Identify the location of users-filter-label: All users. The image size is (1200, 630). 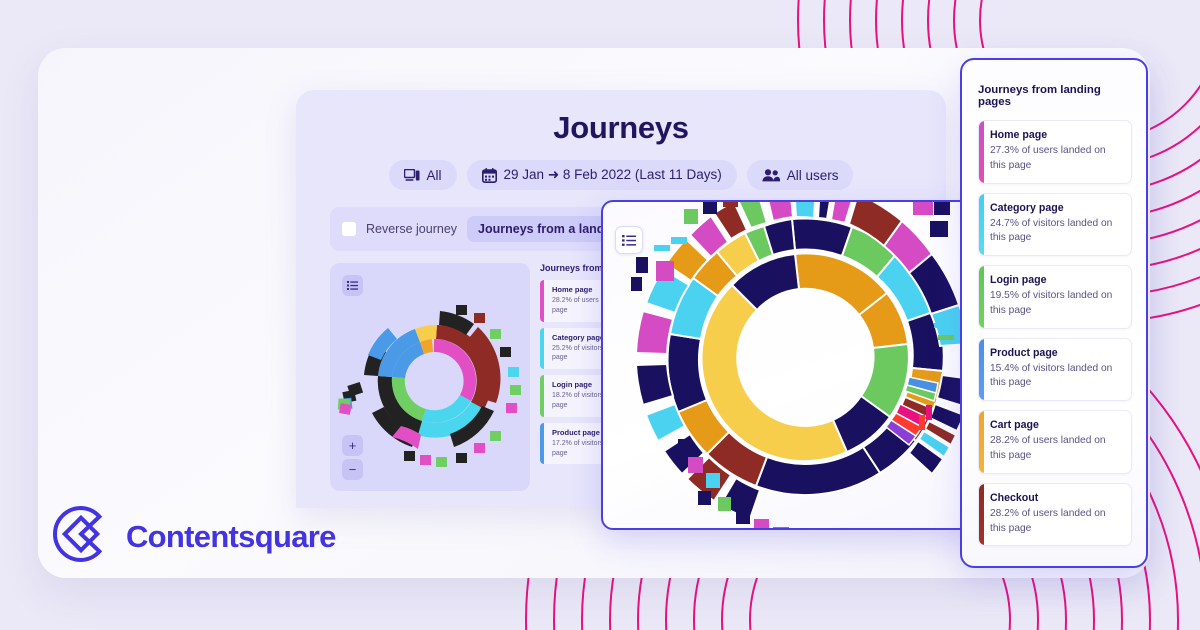
(812, 175).